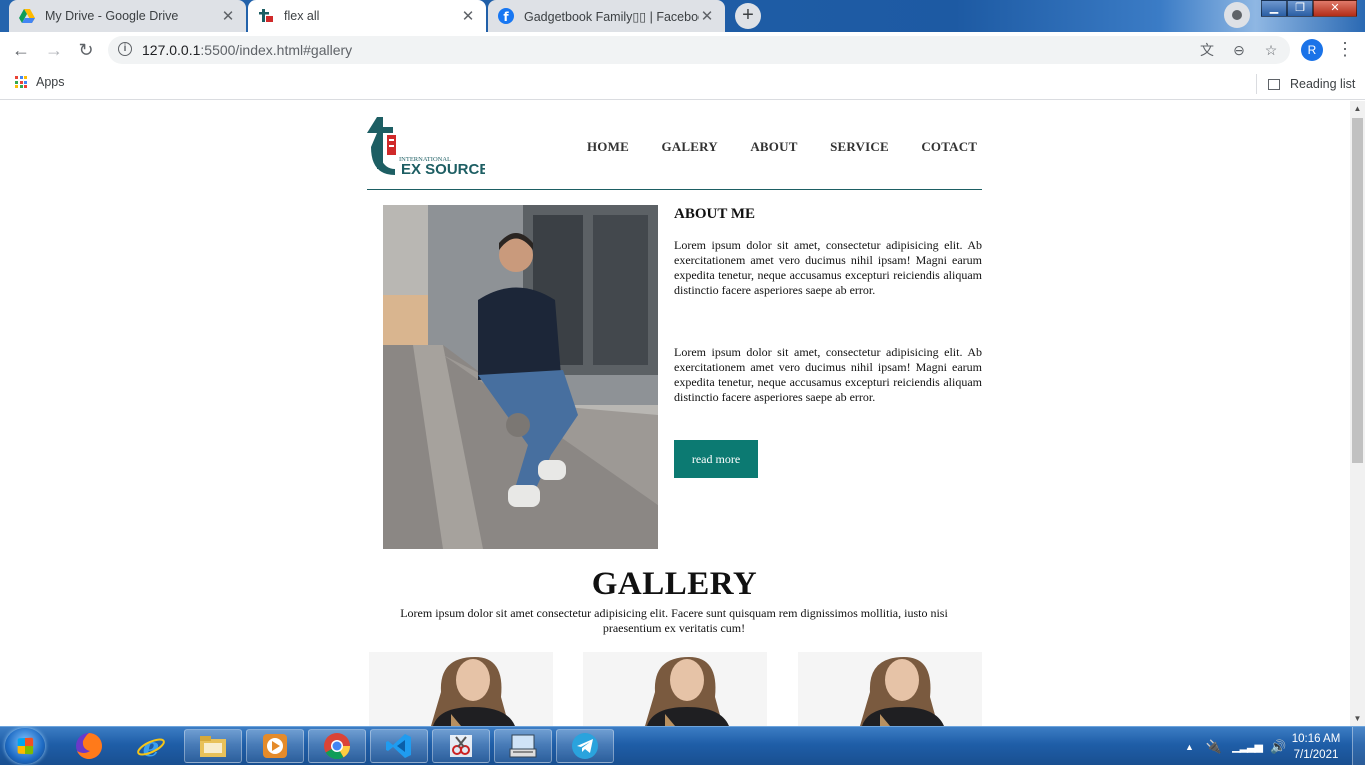 This screenshot has height=766, width=1365. What do you see at coordinates (86, 50) in the screenshot?
I see `reload-icon: ↻` at bounding box center [86, 50].